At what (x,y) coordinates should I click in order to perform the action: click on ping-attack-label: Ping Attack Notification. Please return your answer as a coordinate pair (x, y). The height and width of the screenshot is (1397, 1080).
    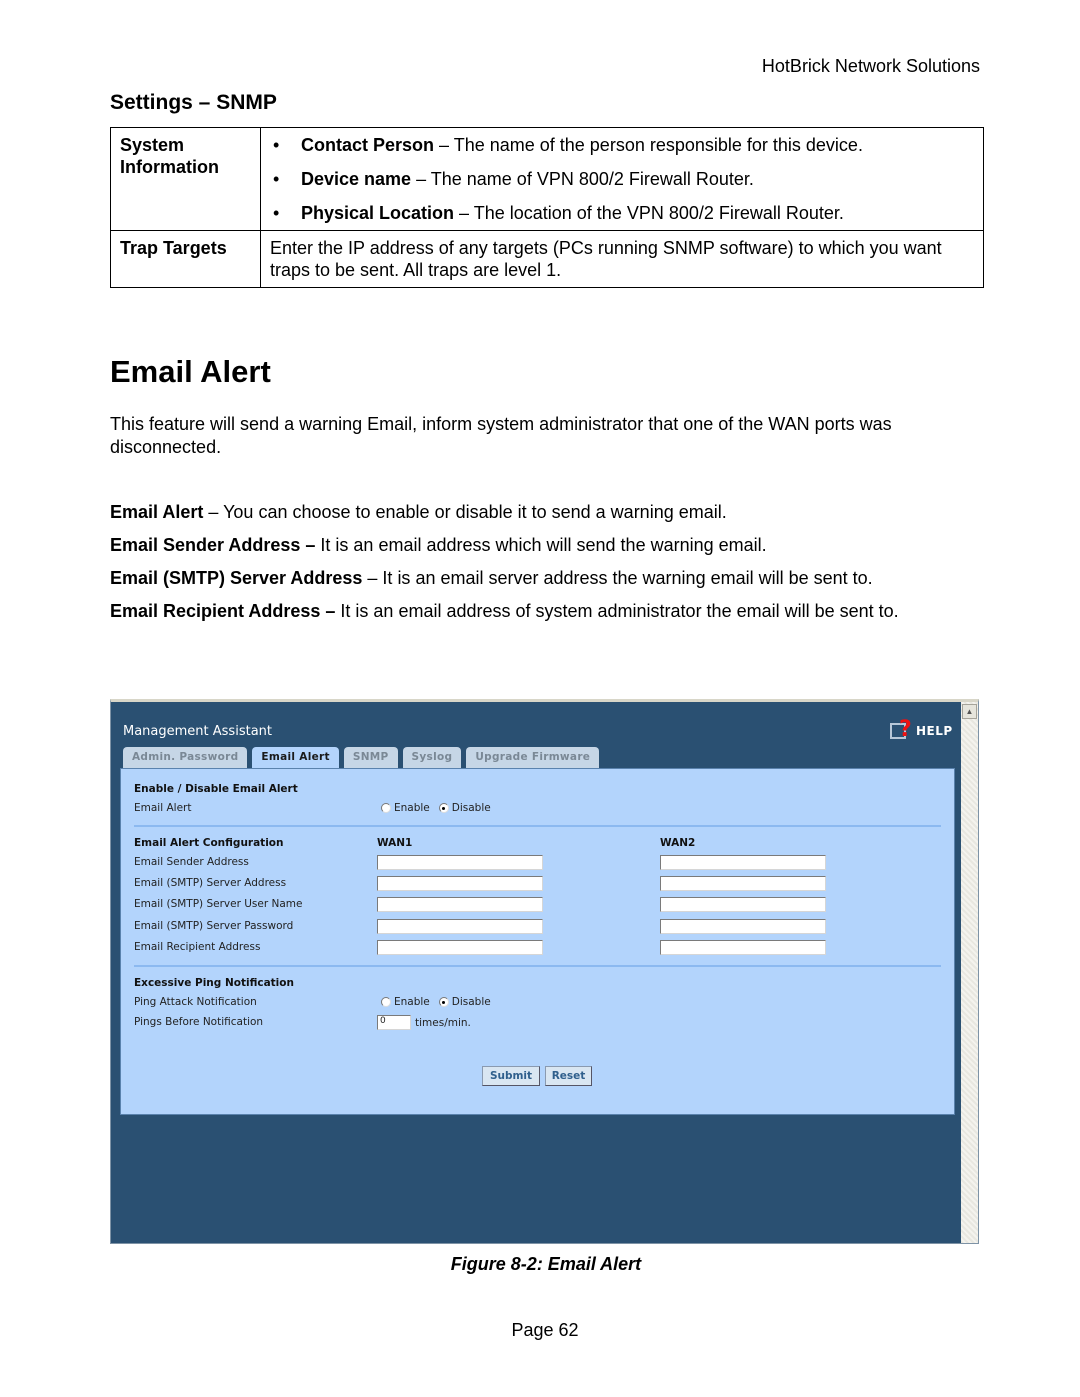
    Looking at the image, I should click on (195, 1002).